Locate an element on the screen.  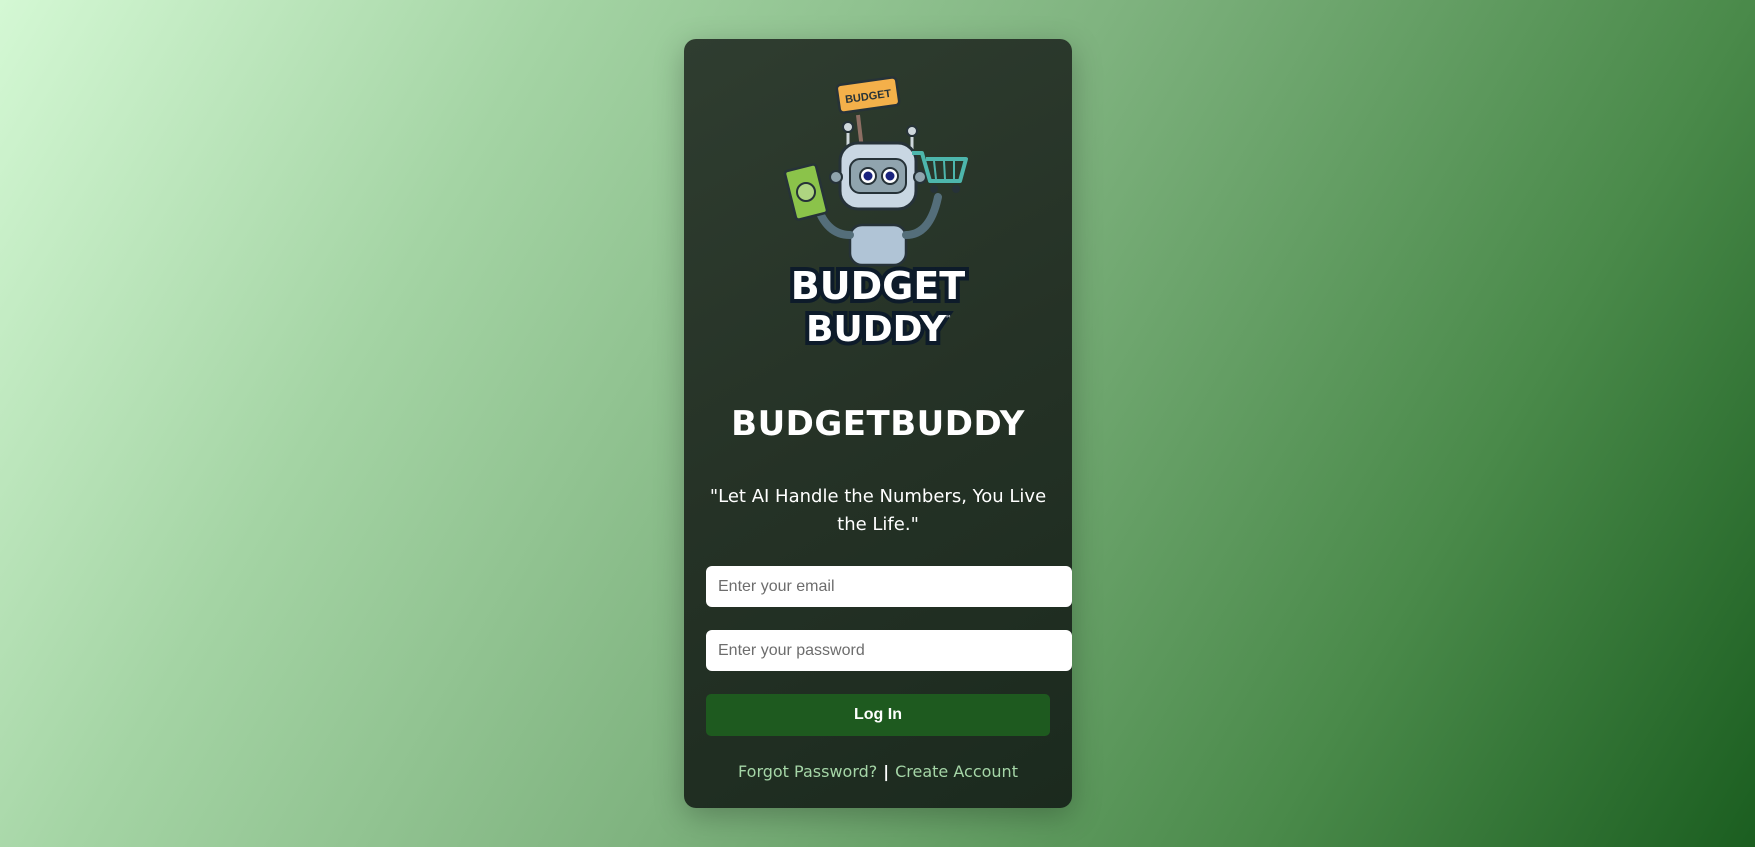
password-input is located at coordinates (889, 650).